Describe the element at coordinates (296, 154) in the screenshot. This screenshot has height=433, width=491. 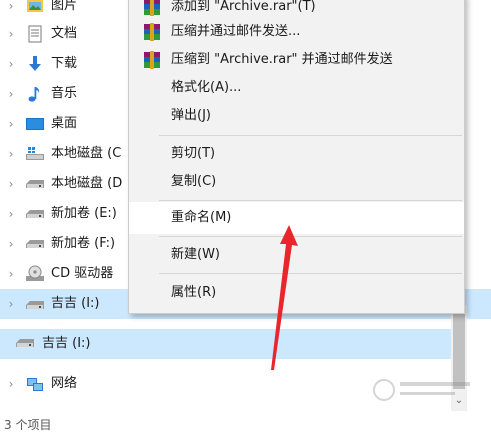
I see `menu-item-cut: 剪切(T)` at that location.